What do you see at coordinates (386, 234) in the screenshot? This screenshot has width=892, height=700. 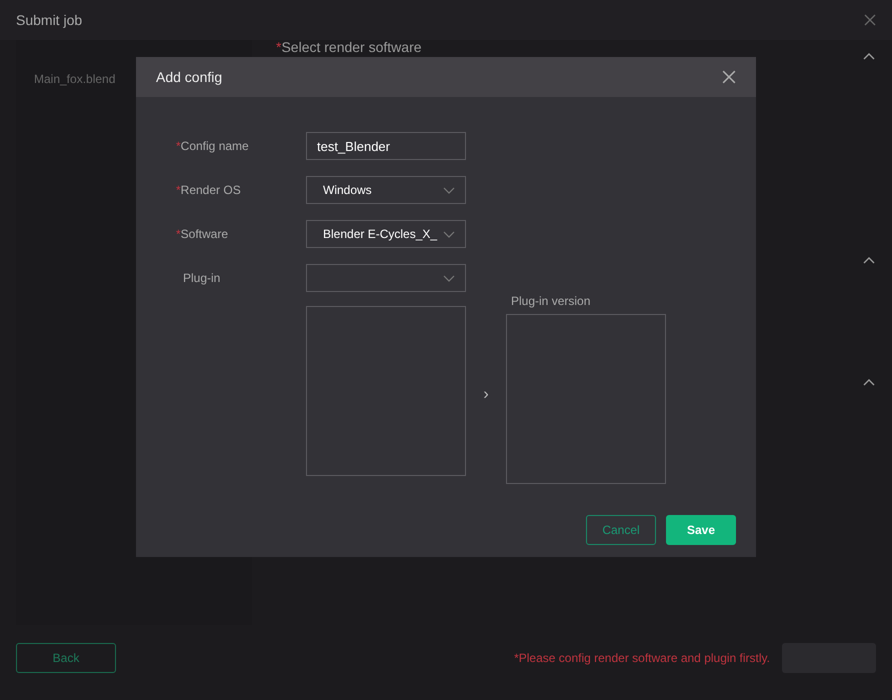 I see `select-field: Blender E-Cycles_X_` at bounding box center [386, 234].